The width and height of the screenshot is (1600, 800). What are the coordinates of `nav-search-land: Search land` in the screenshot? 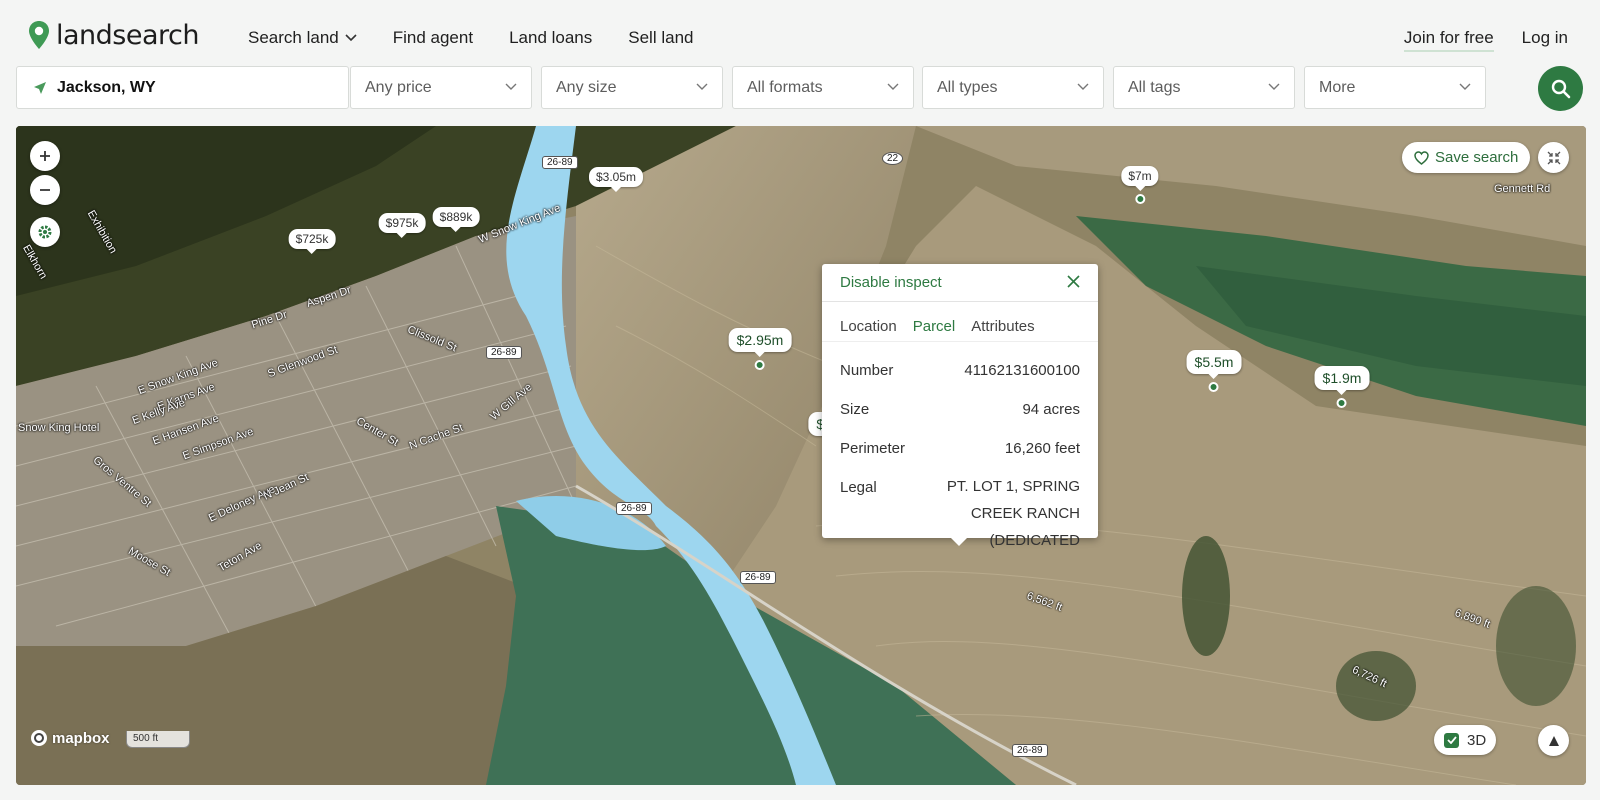 It's located at (302, 38).